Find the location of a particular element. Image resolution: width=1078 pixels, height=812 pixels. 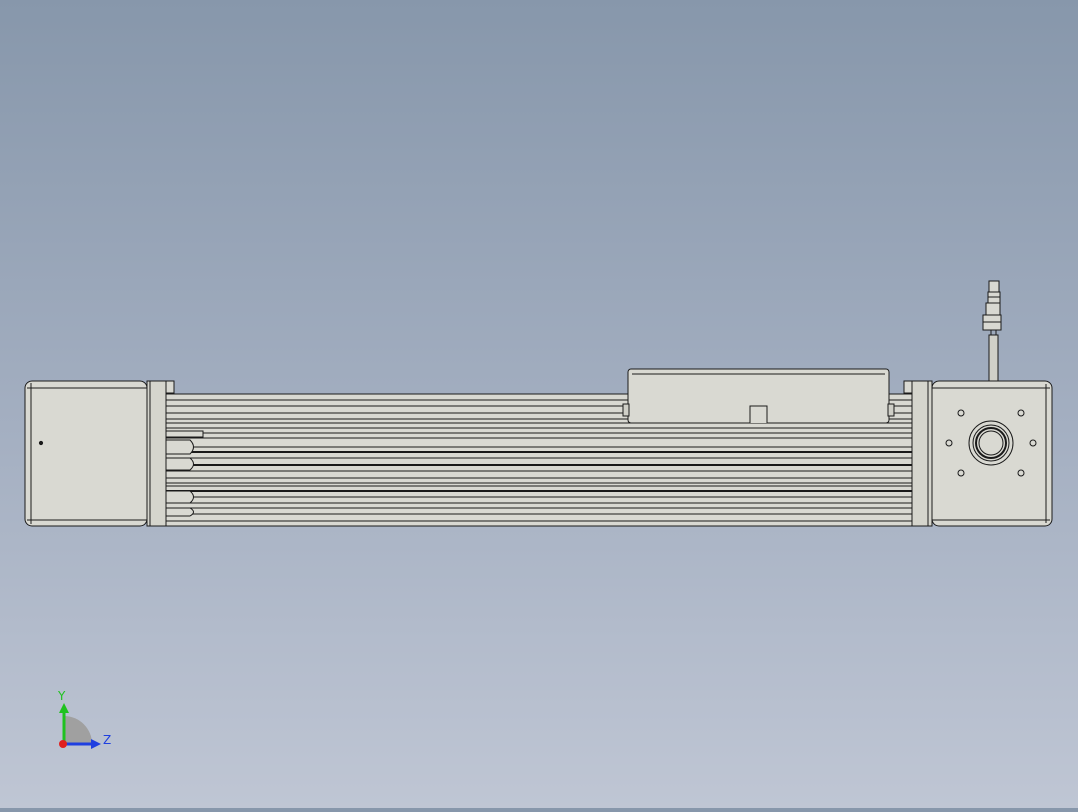

right-end-cap is located at coordinates (978, 453).